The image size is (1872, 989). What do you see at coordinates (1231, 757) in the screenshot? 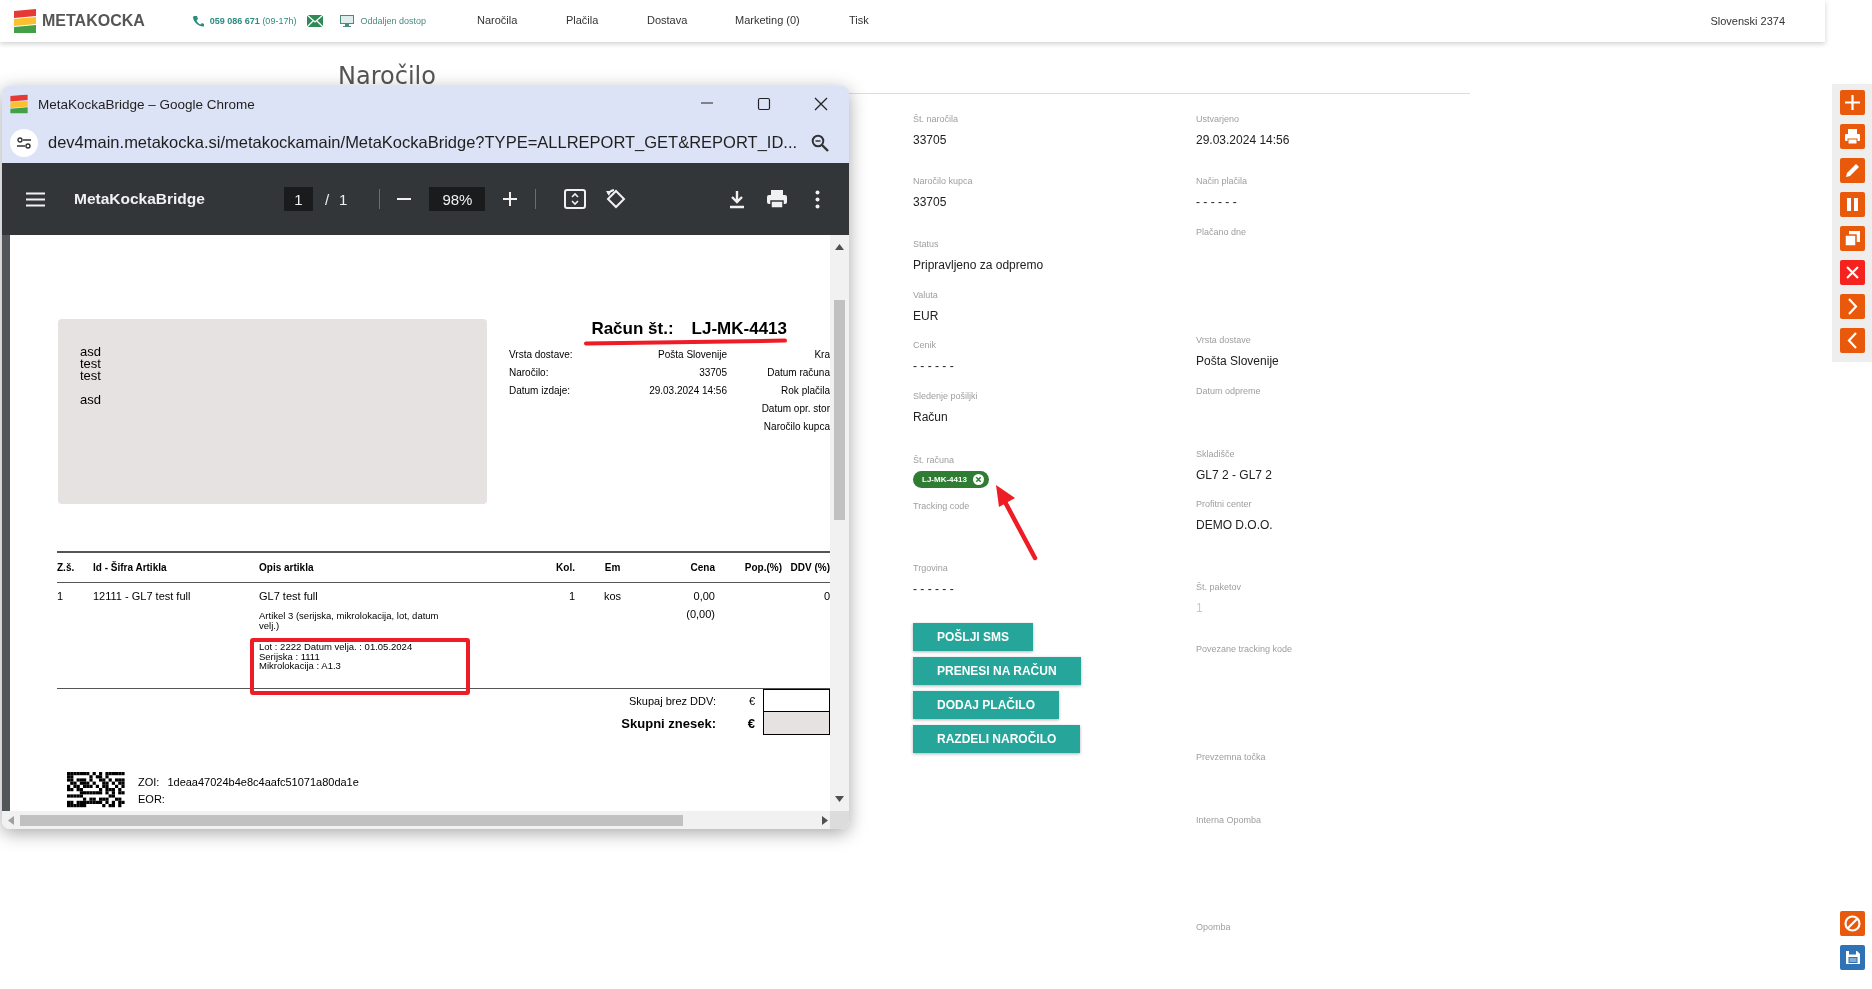
I see `field-label: Prevzemna točka` at bounding box center [1231, 757].